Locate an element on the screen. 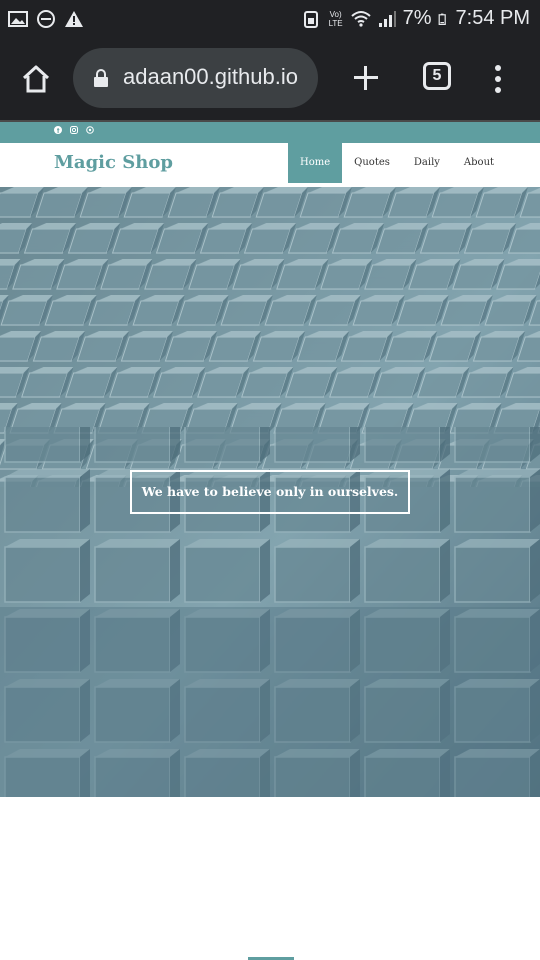  gallery-icon is located at coordinates (18, 19).